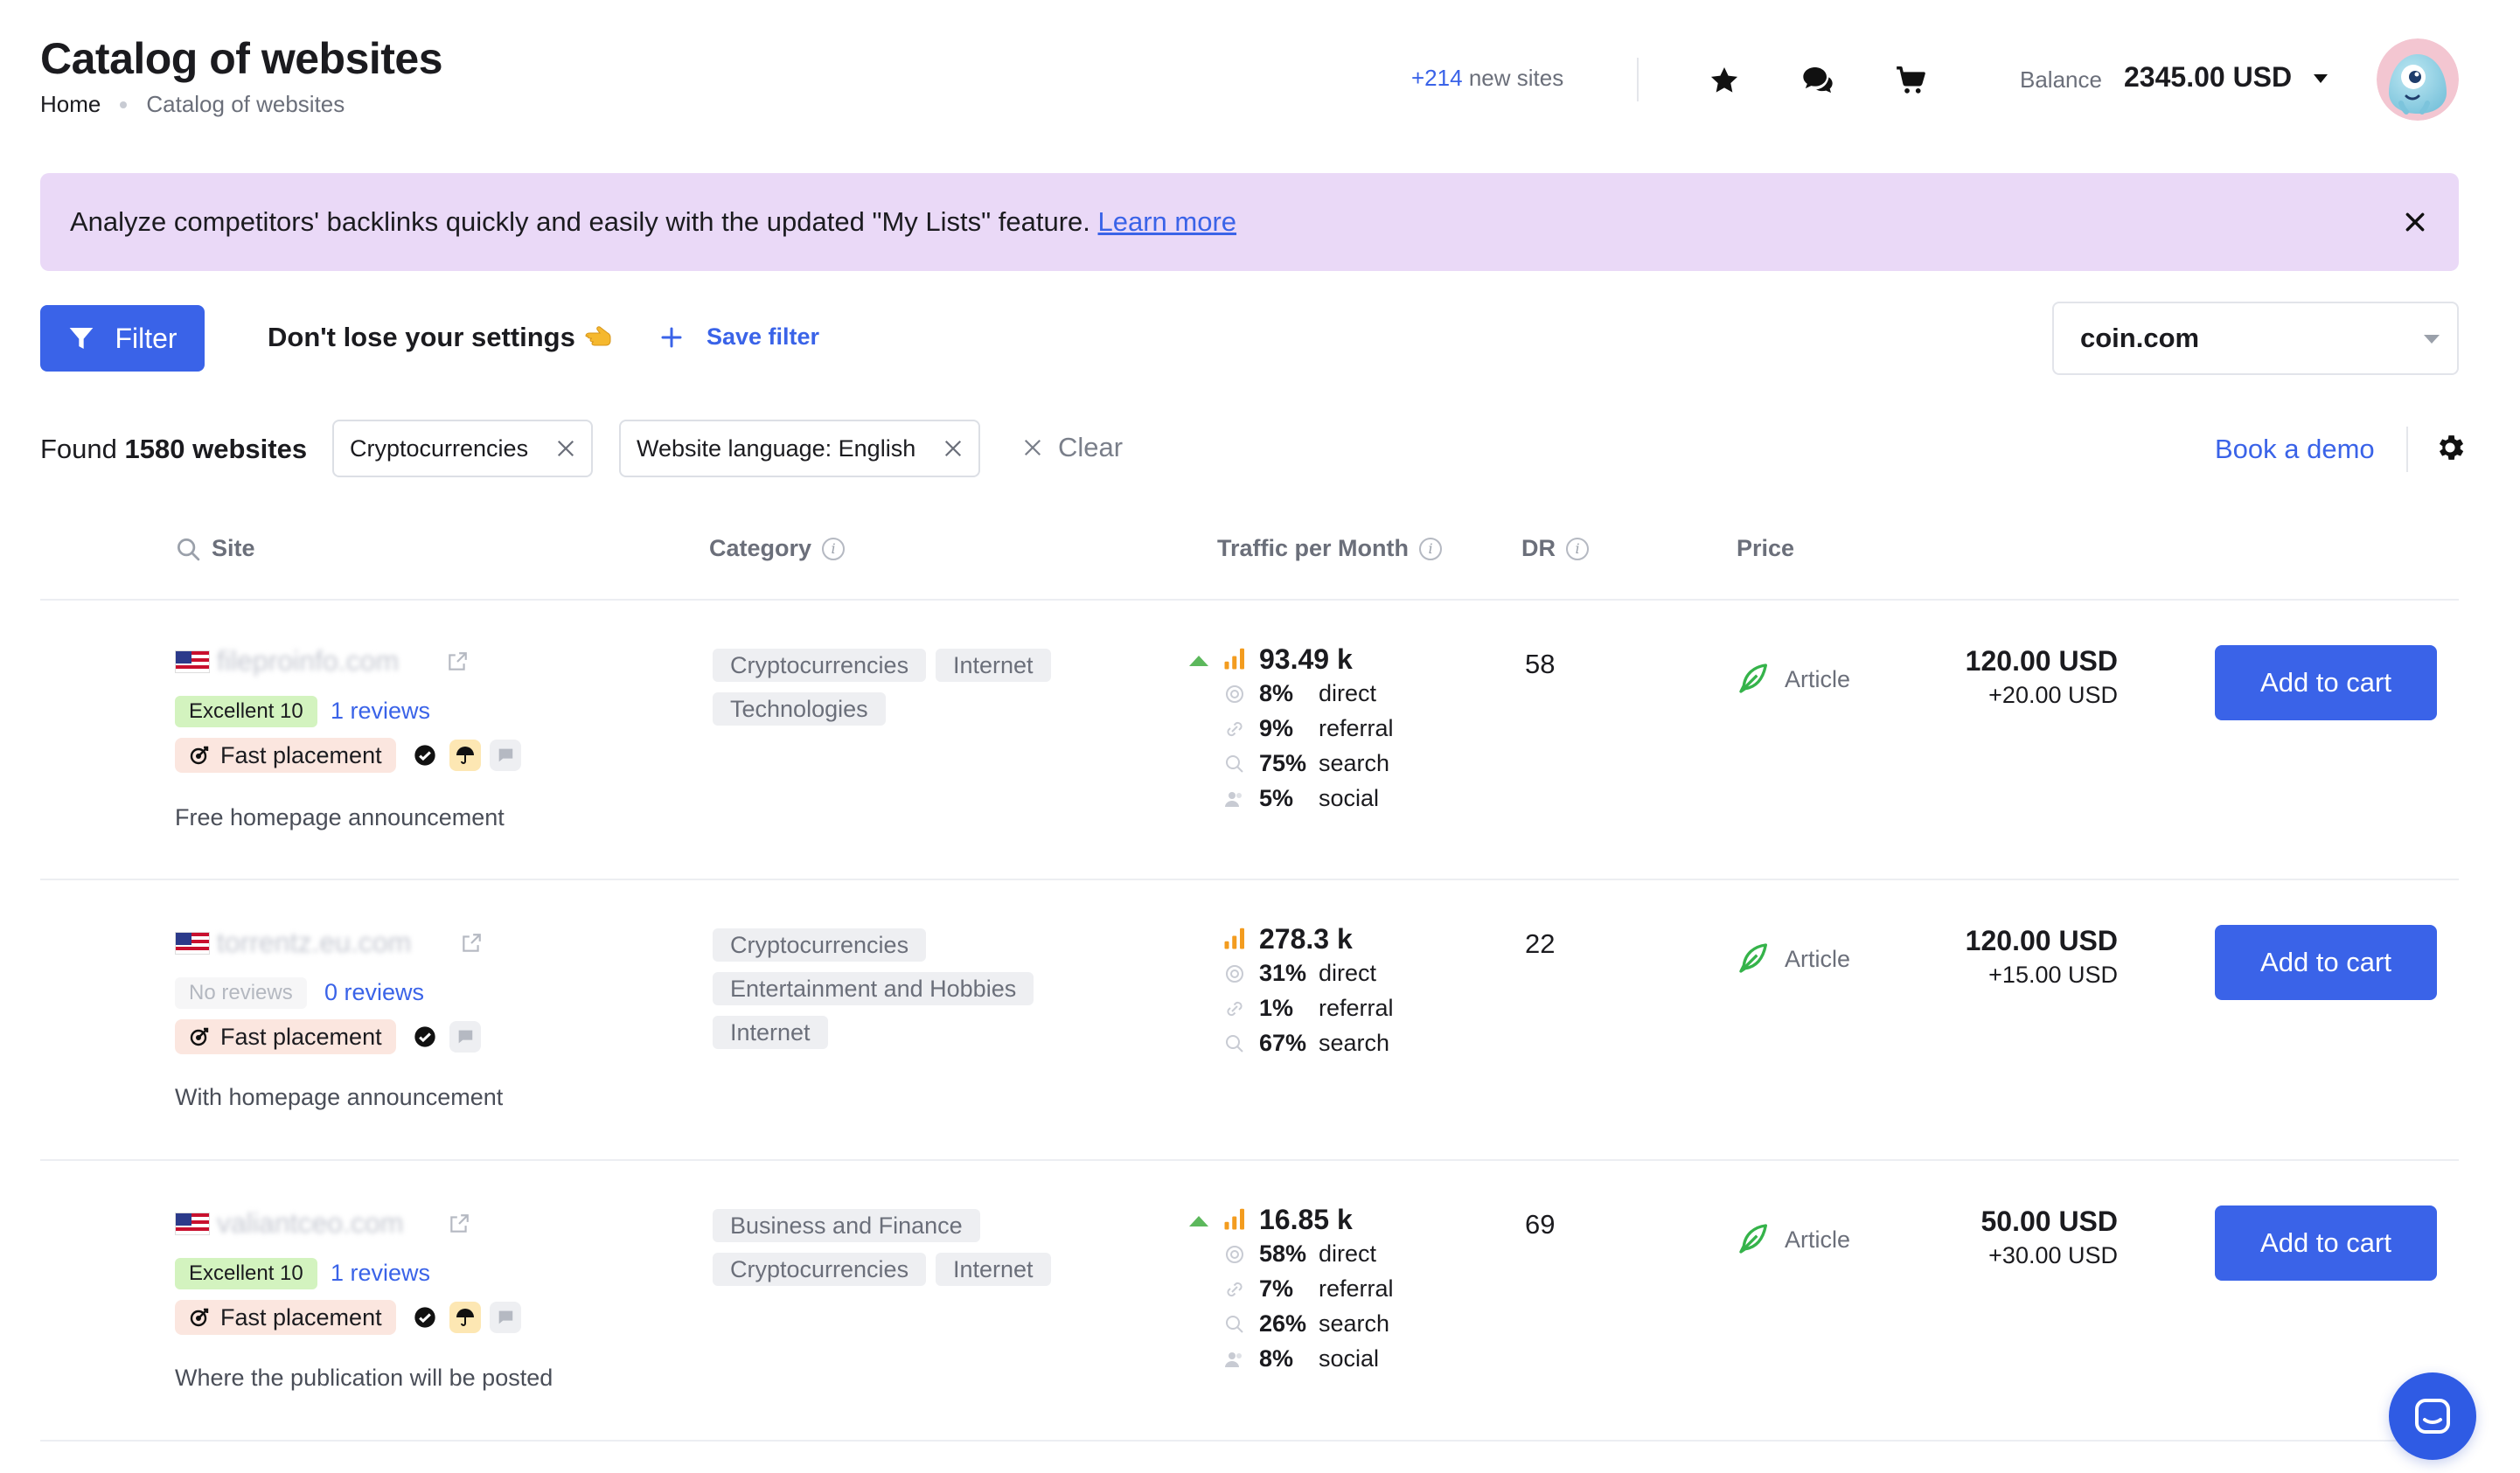 The height and width of the screenshot is (1473, 2520). Describe the element at coordinates (1073, 447) in the screenshot. I see `clear-filters-button: Clear` at that location.